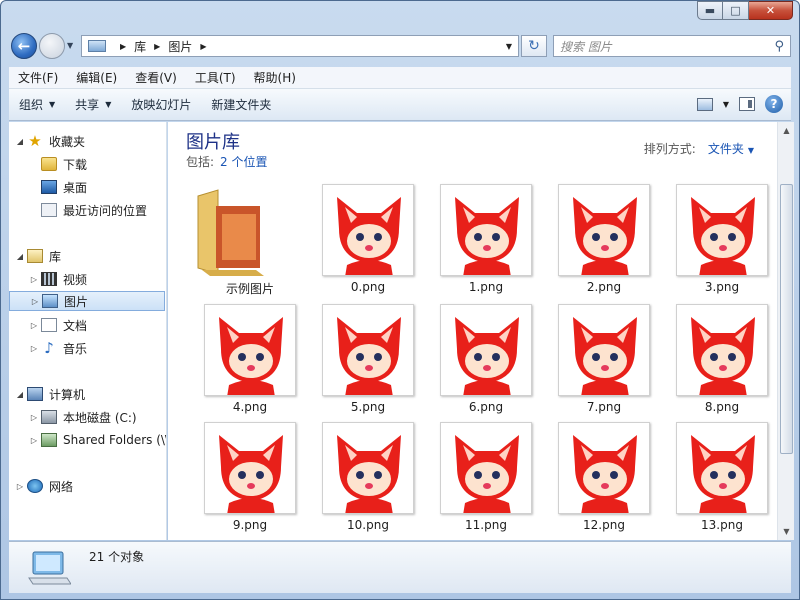 The image size is (800, 600). I want to click on sidebar-item-libraries: ◢ 库, so click(37, 256).